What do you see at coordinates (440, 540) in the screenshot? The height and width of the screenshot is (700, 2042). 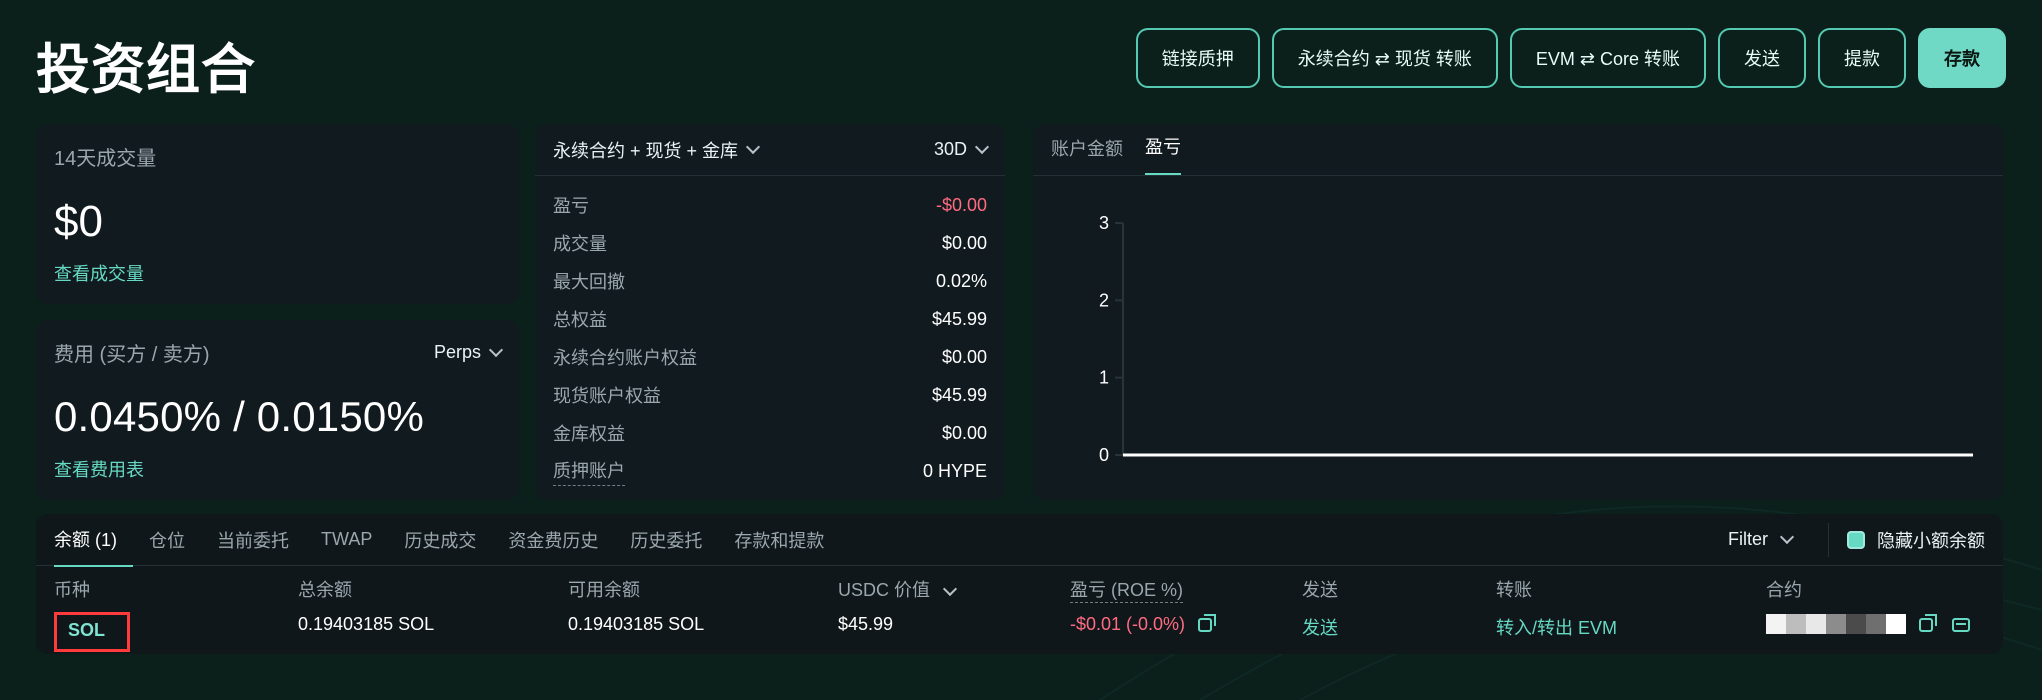 I see `tab-trade-history: 历史成交` at bounding box center [440, 540].